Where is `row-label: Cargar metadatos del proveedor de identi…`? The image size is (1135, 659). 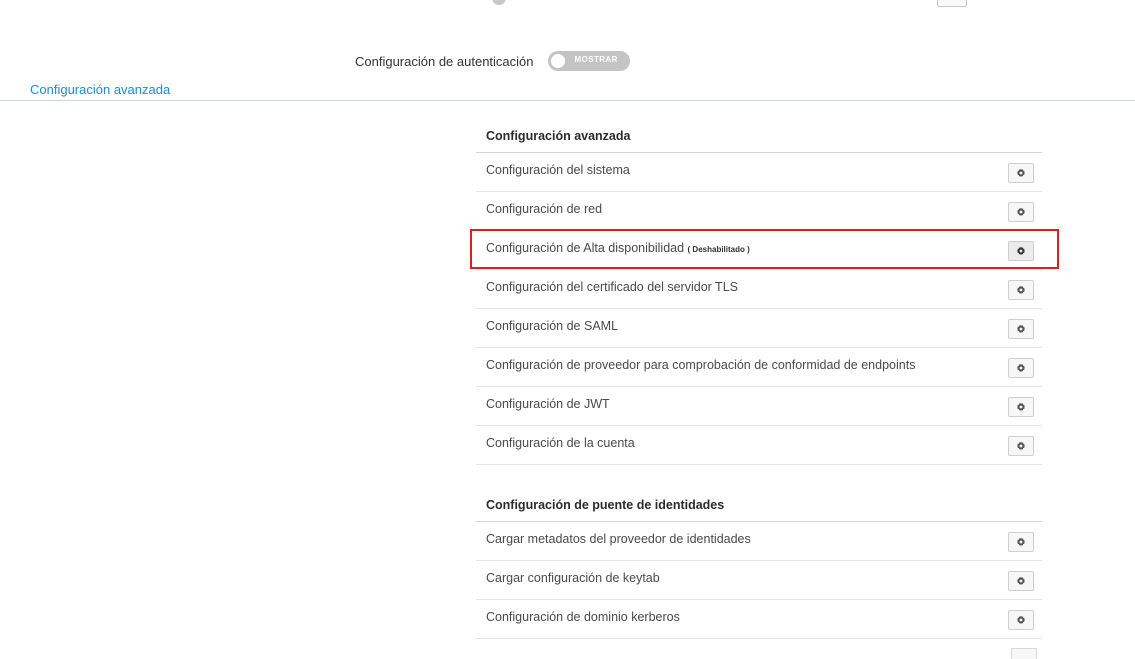 row-label: Cargar metadatos del proveedor de identi… is located at coordinates (618, 539).